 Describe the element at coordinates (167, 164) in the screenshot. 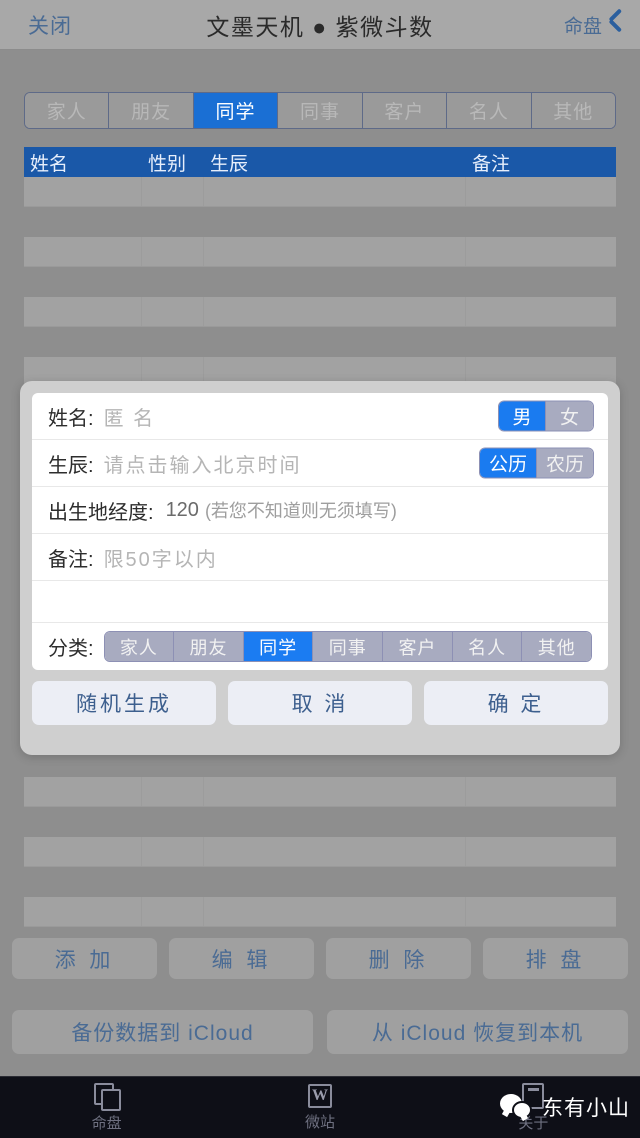

I see `column-header-gender: 性别` at that location.